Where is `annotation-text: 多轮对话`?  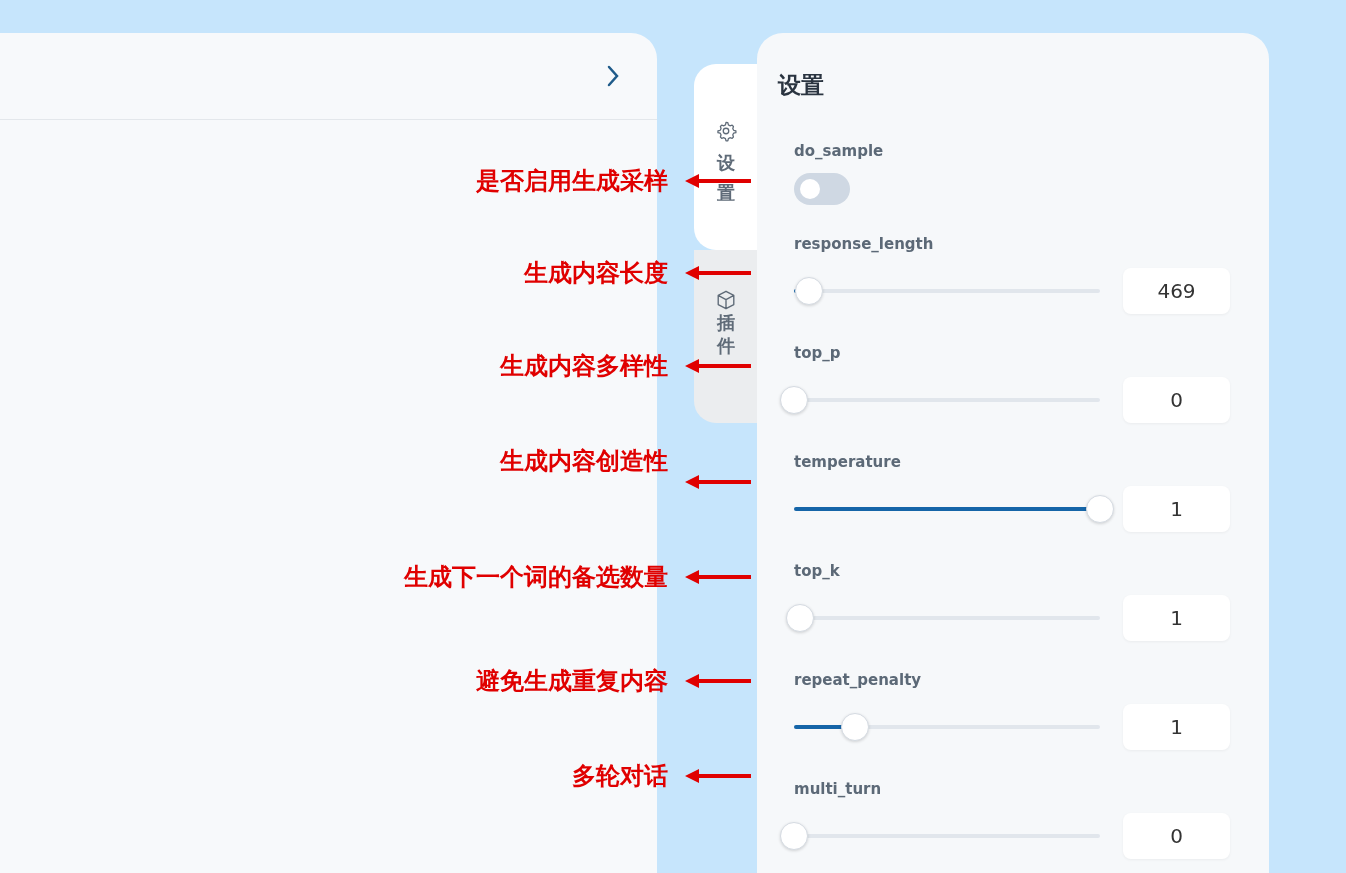
annotation-text: 多轮对话 is located at coordinates (620, 776).